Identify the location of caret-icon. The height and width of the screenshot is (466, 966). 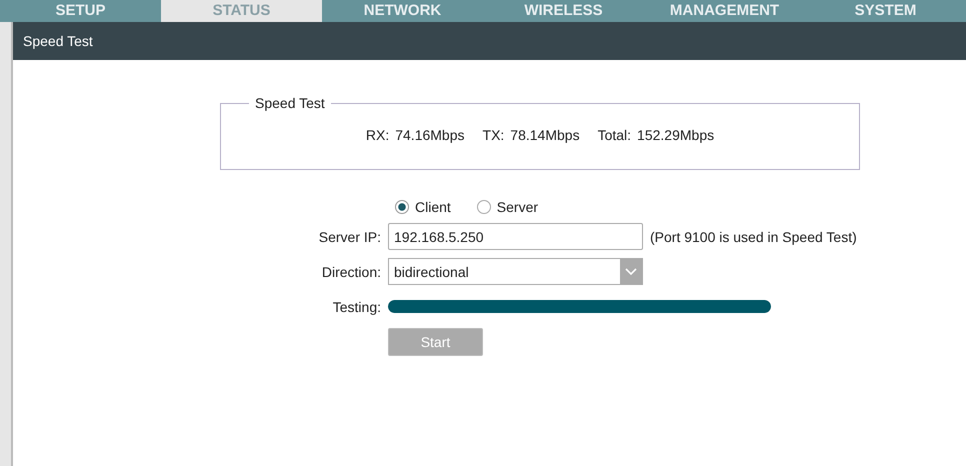
(631, 272).